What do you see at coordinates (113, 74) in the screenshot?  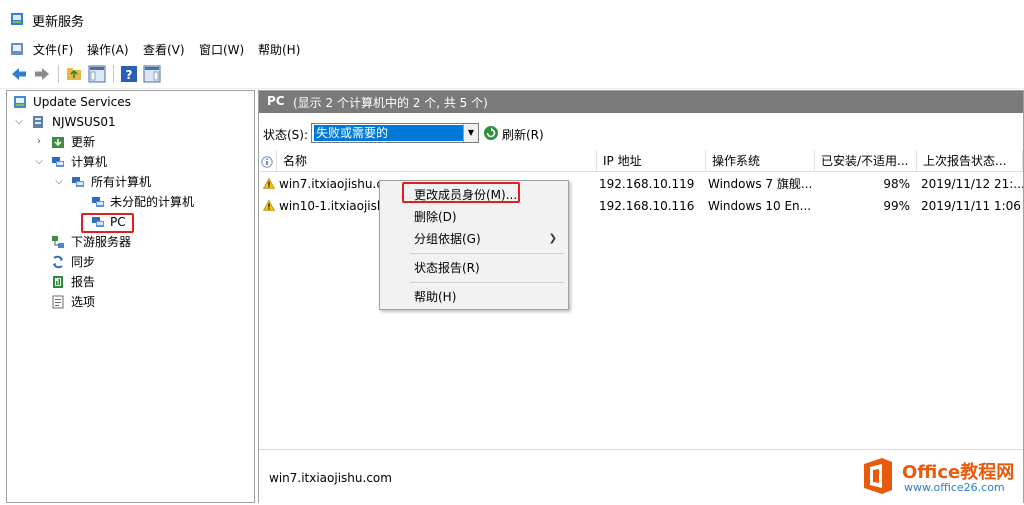 I see `toolbar-separator` at bounding box center [113, 74].